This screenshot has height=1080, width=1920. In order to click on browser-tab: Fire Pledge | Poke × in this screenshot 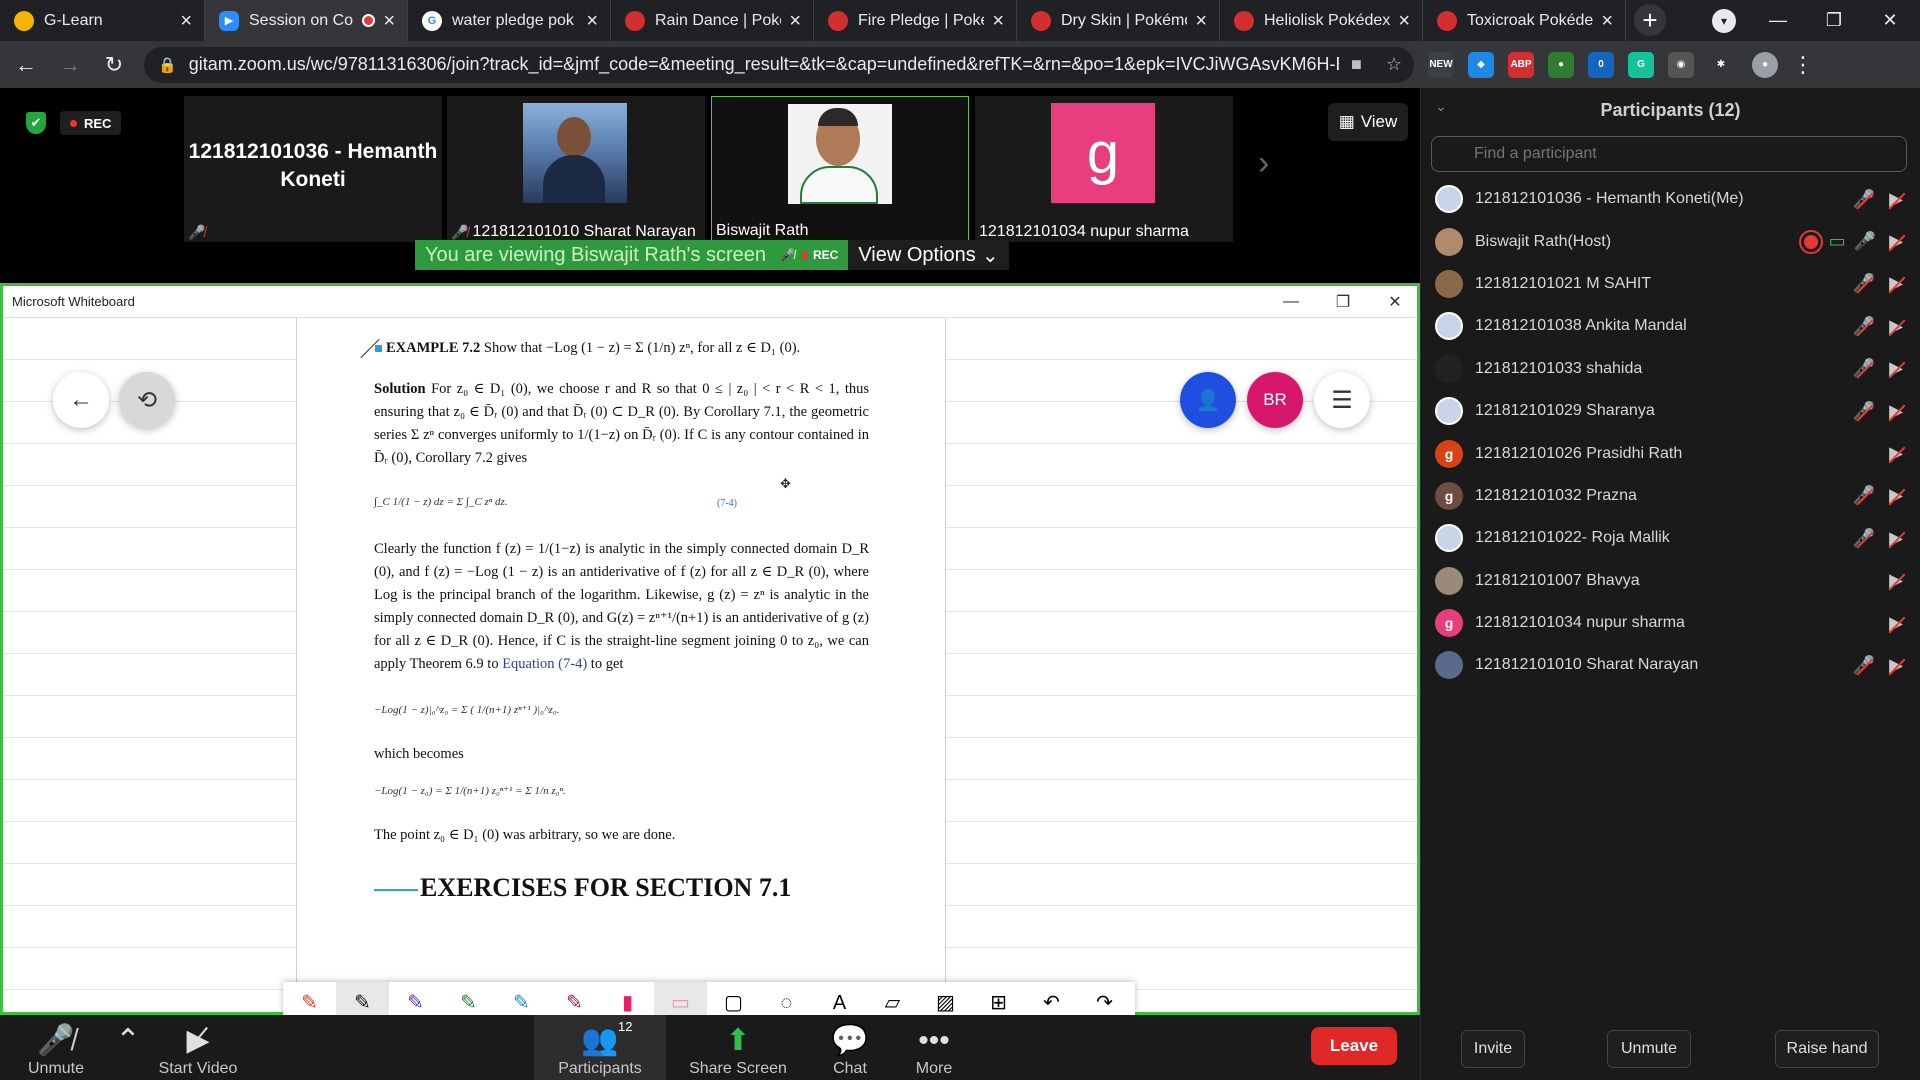, I will do `click(915, 20)`.